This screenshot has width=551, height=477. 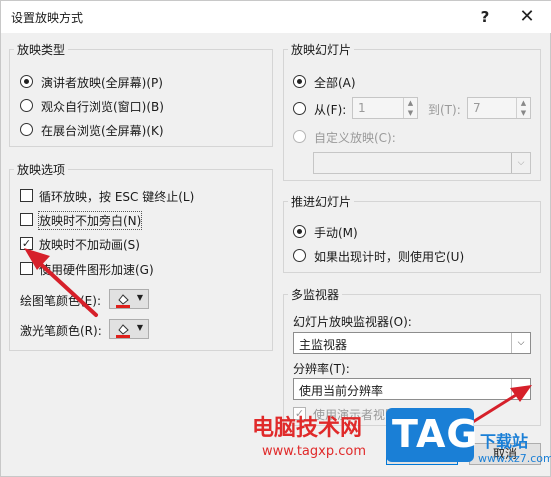 What do you see at coordinates (276, 17) in the screenshot?
I see `title-bar: 设置放映方式 ? ✕` at bounding box center [276, 17].